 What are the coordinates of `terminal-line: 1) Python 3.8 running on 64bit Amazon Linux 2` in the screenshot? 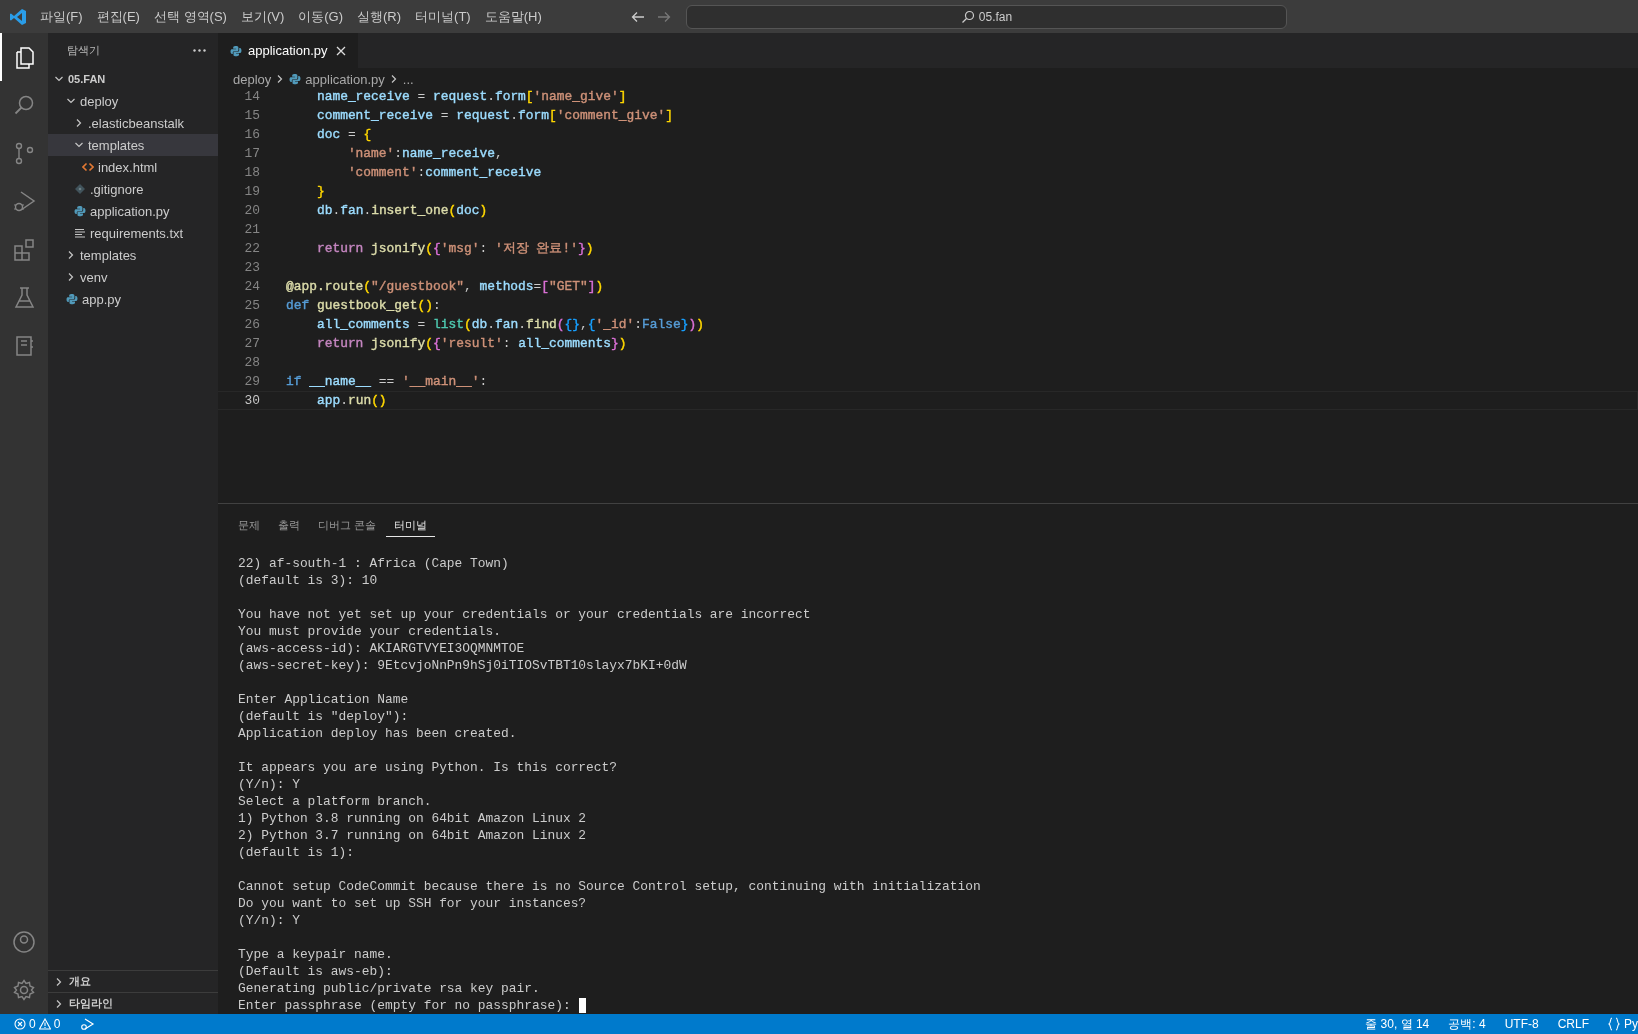 It's located at (412, 818).